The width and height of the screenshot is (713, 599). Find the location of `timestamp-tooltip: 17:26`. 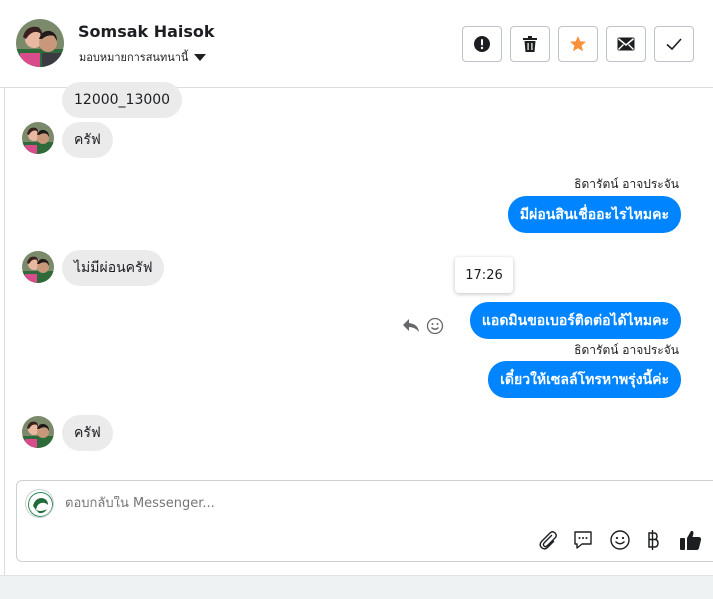

timestamp-tooltip: 17:26 is located at coordinates (484, 275).